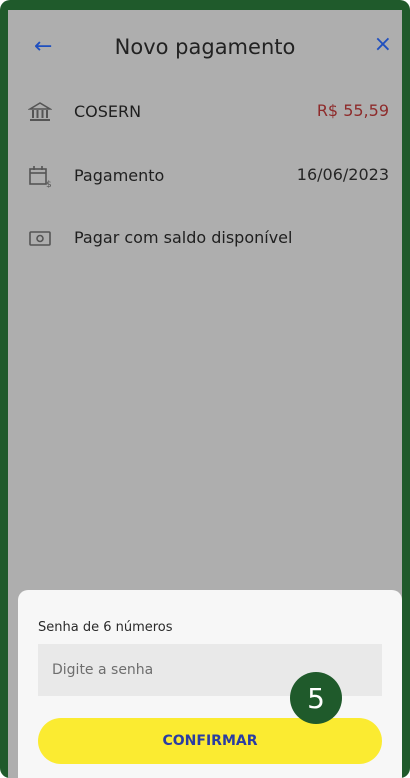 The width and height of the screenshot is (410, 778). What do you see at coordinates (383, 45) in the screenshot?
I see `close-icon: ×` at bounding box center [383, 45].